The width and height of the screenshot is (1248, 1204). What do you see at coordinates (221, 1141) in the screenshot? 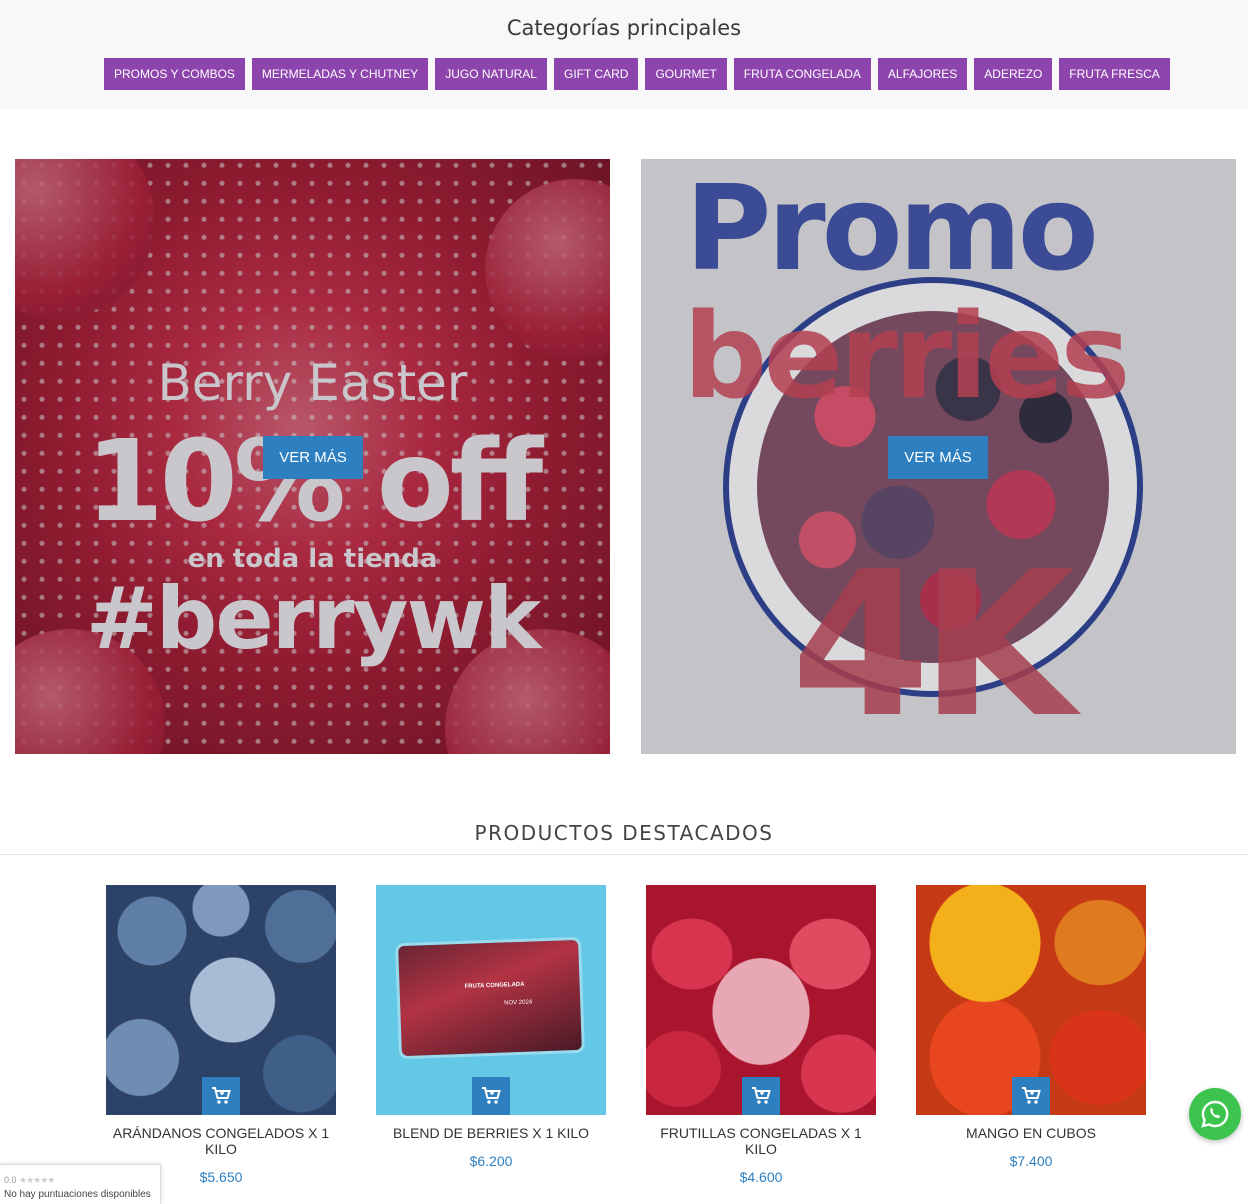
I see `product-name: ARÁNDANOS CONGELADOS X 1 KILO` at bounding box center [221, 1141].